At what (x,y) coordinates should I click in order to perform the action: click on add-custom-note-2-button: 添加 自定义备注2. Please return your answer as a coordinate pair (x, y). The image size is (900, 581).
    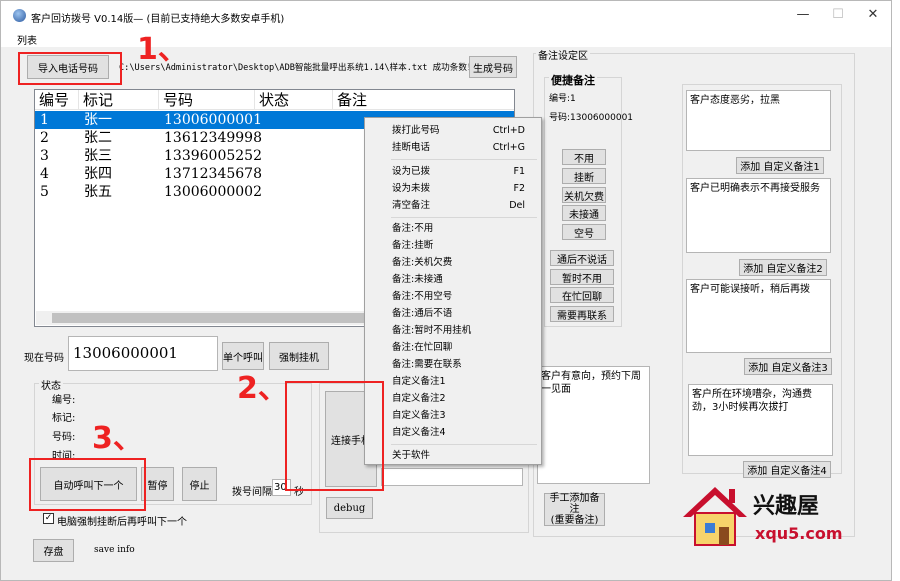
    Looking at the image, I should click on (783, 267).